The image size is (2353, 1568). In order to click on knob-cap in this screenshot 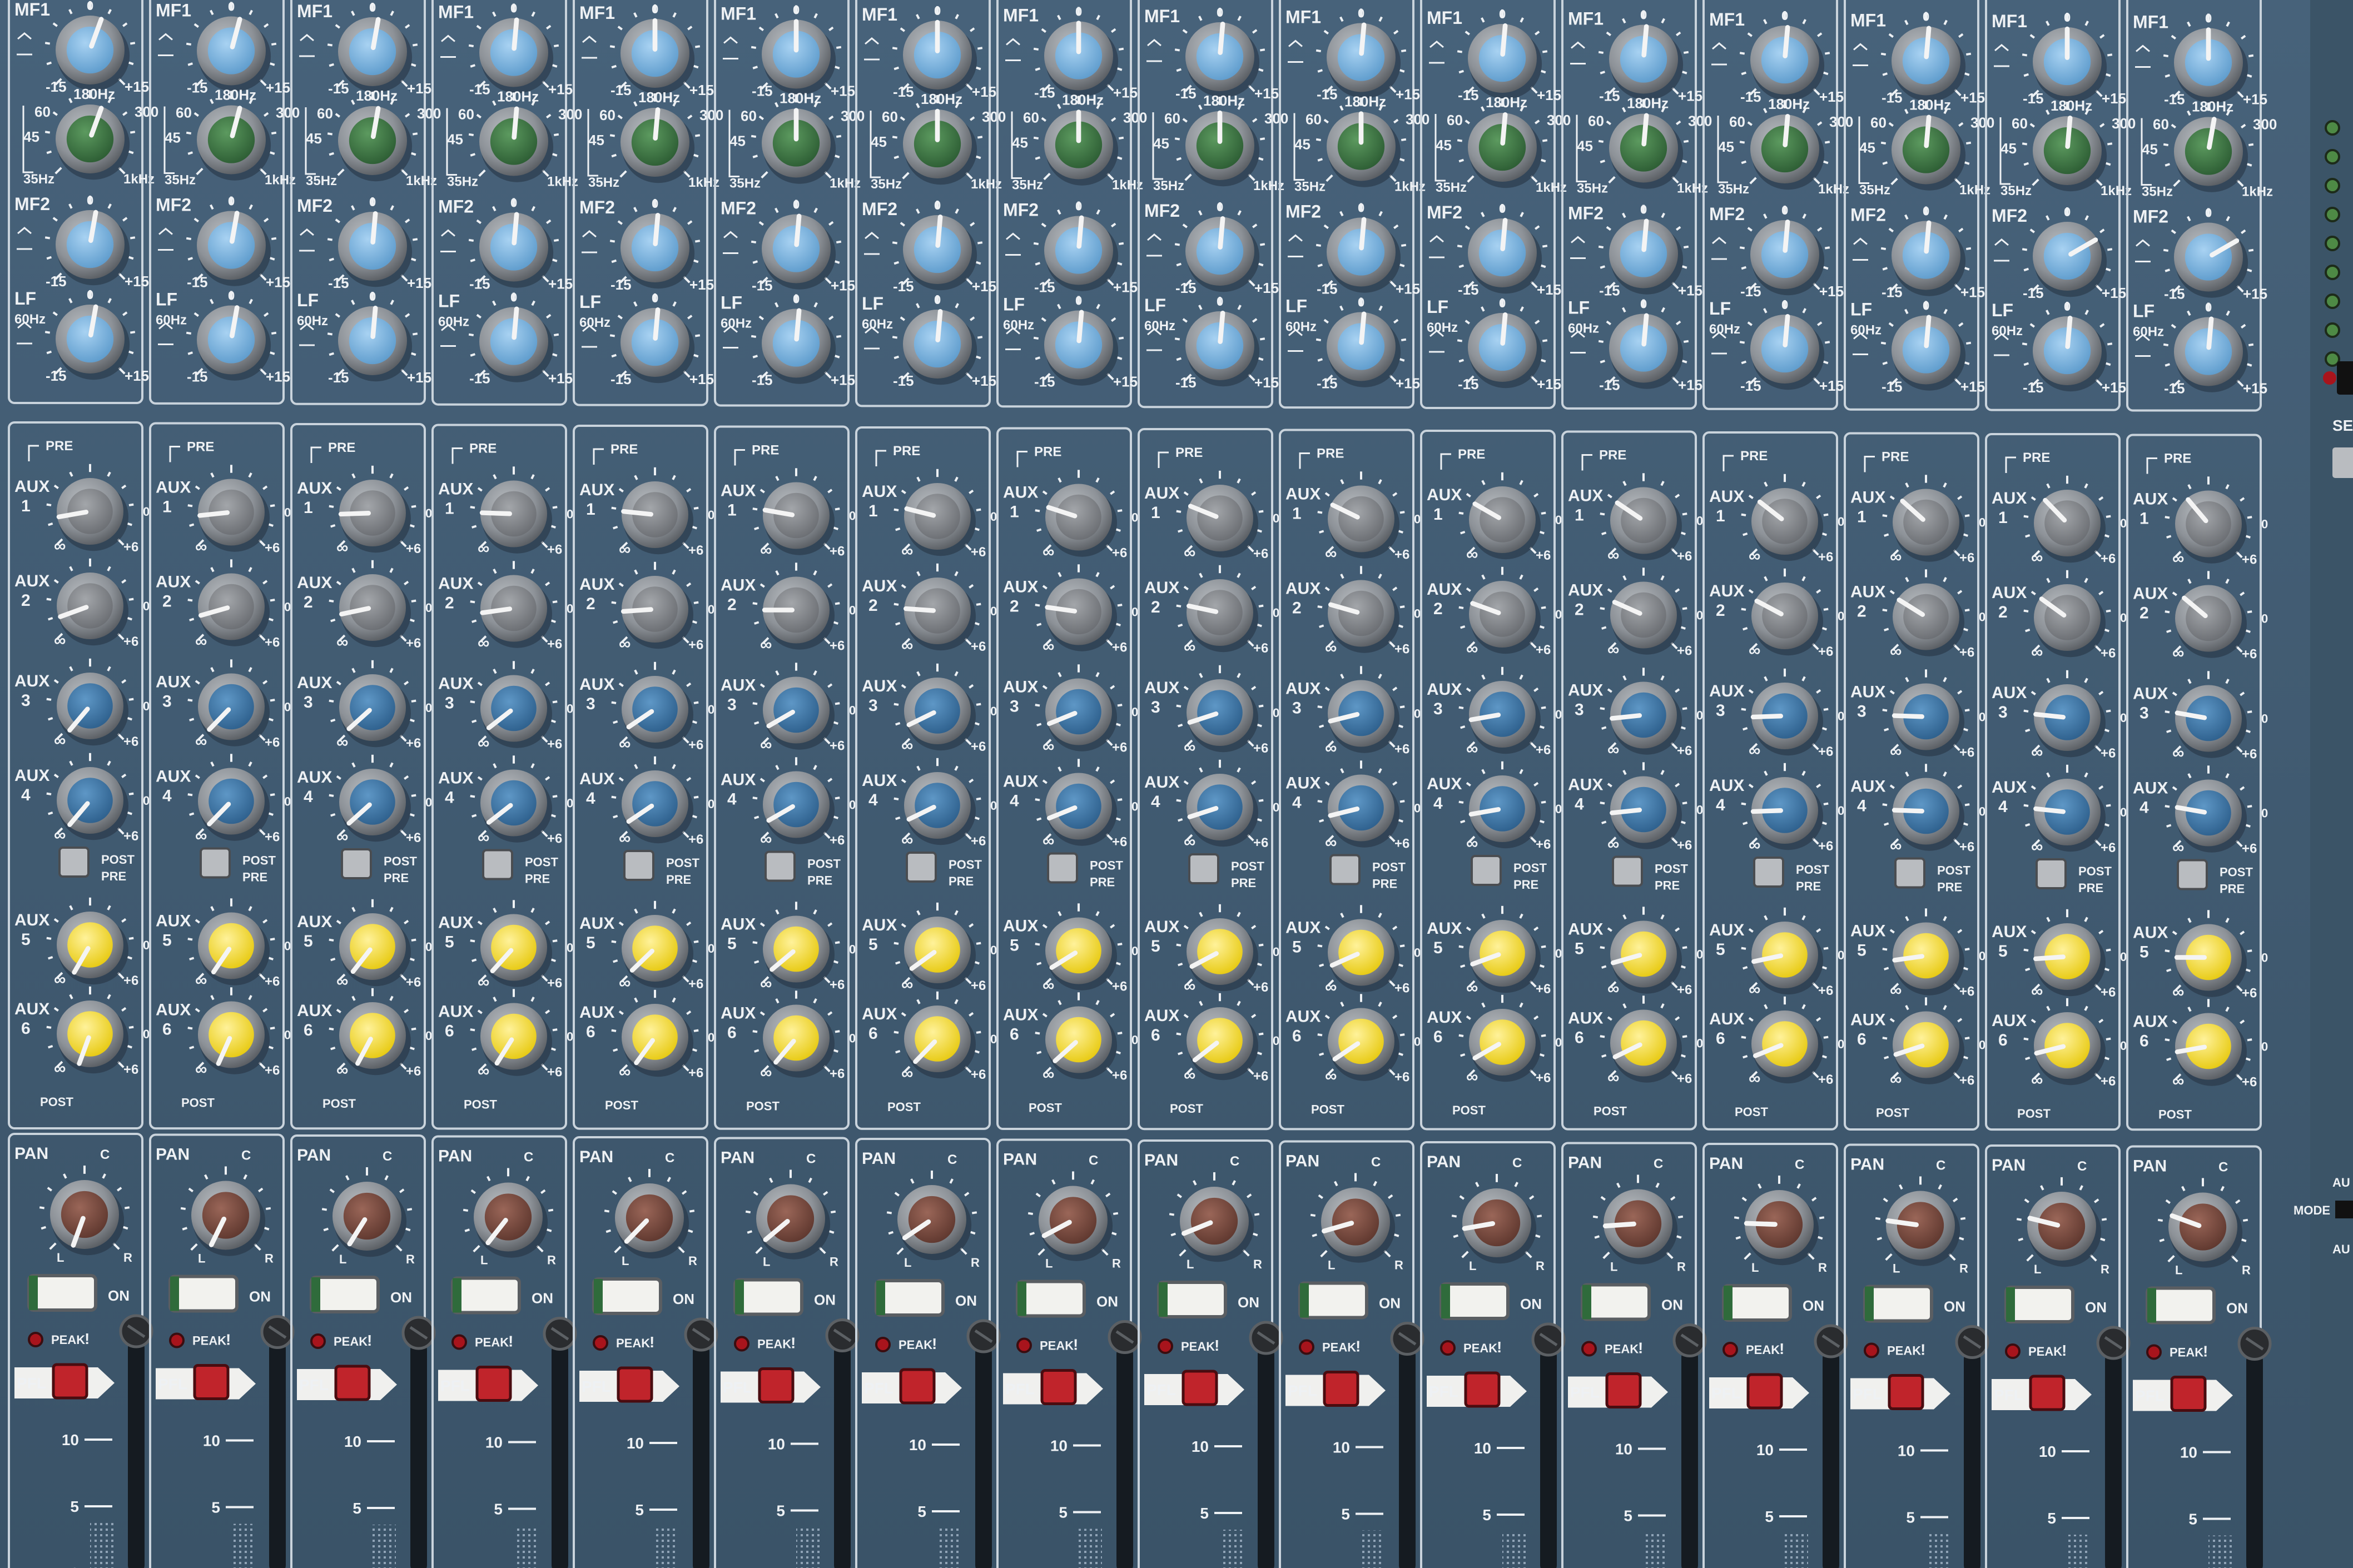, I will do `click(1361, 808)`.